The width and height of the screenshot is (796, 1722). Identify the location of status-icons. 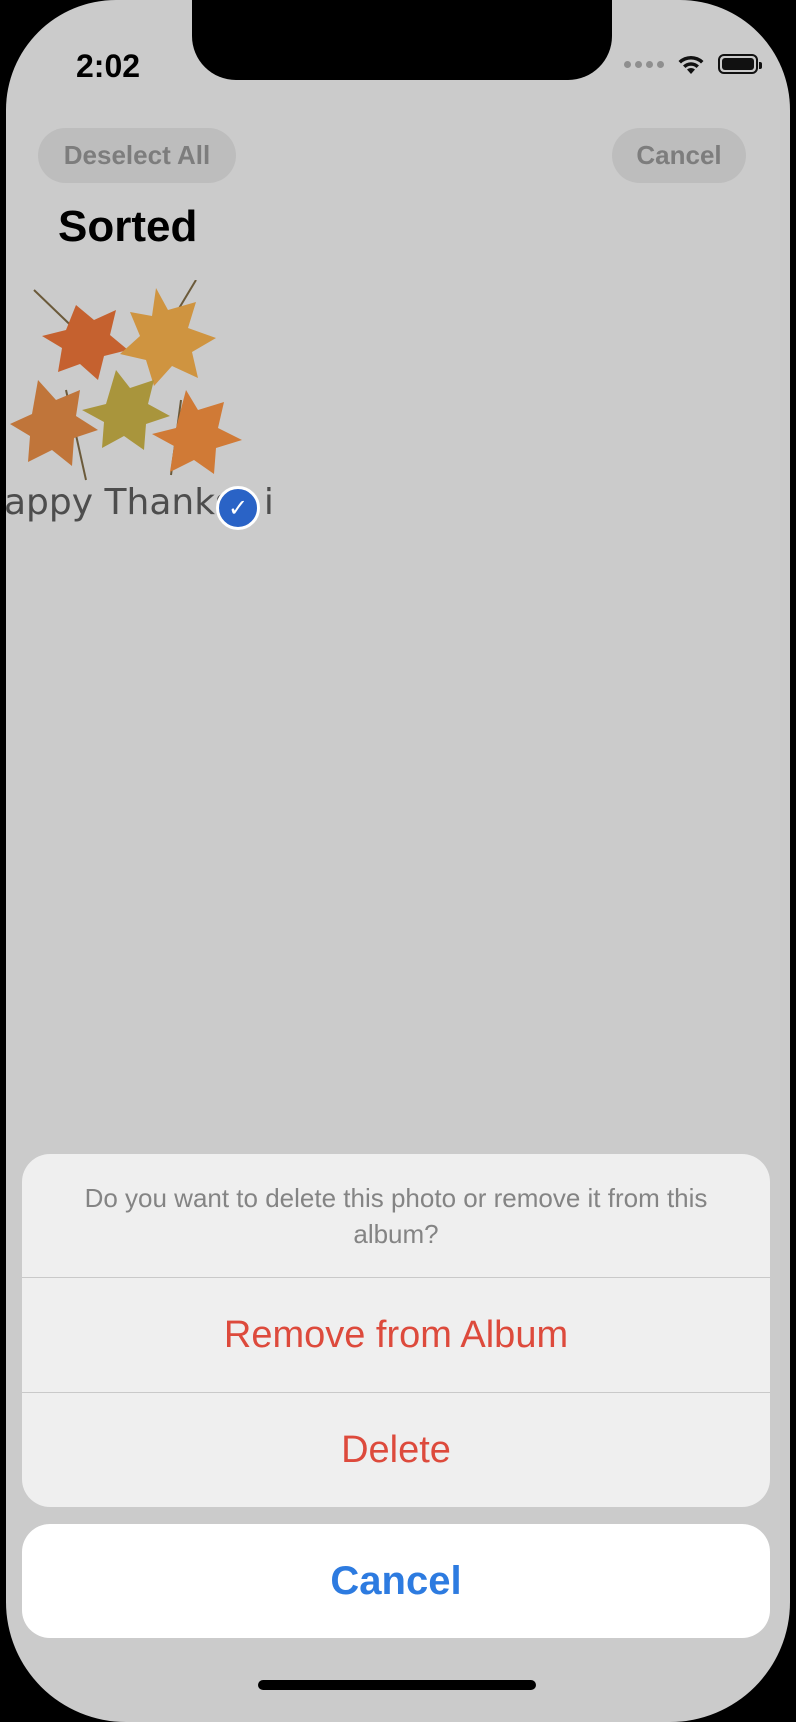
(693, 64).